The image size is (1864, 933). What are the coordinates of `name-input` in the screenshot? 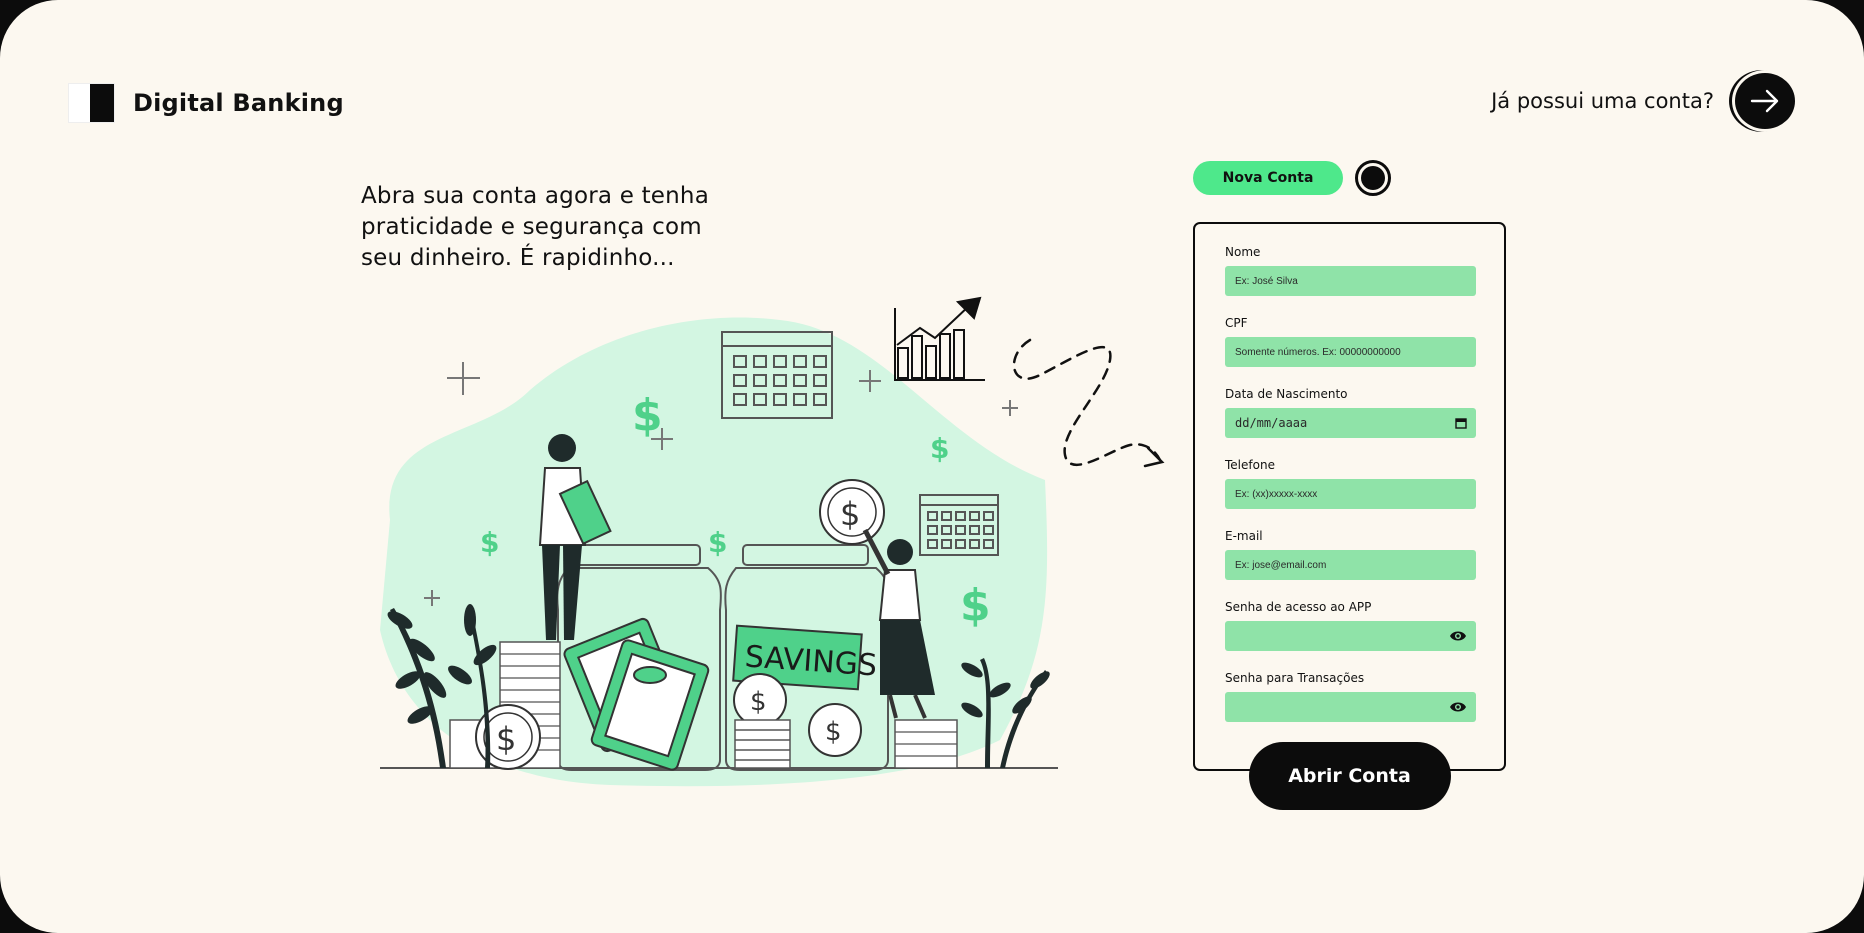 It's located at (1350, 281).